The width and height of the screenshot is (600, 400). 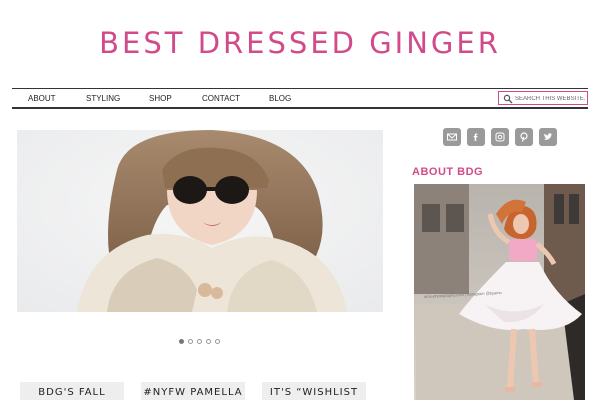 I want to click on main-nav: ABOUT STYLING SHOP CONTACT BLOG, so click(x=300, y=98).